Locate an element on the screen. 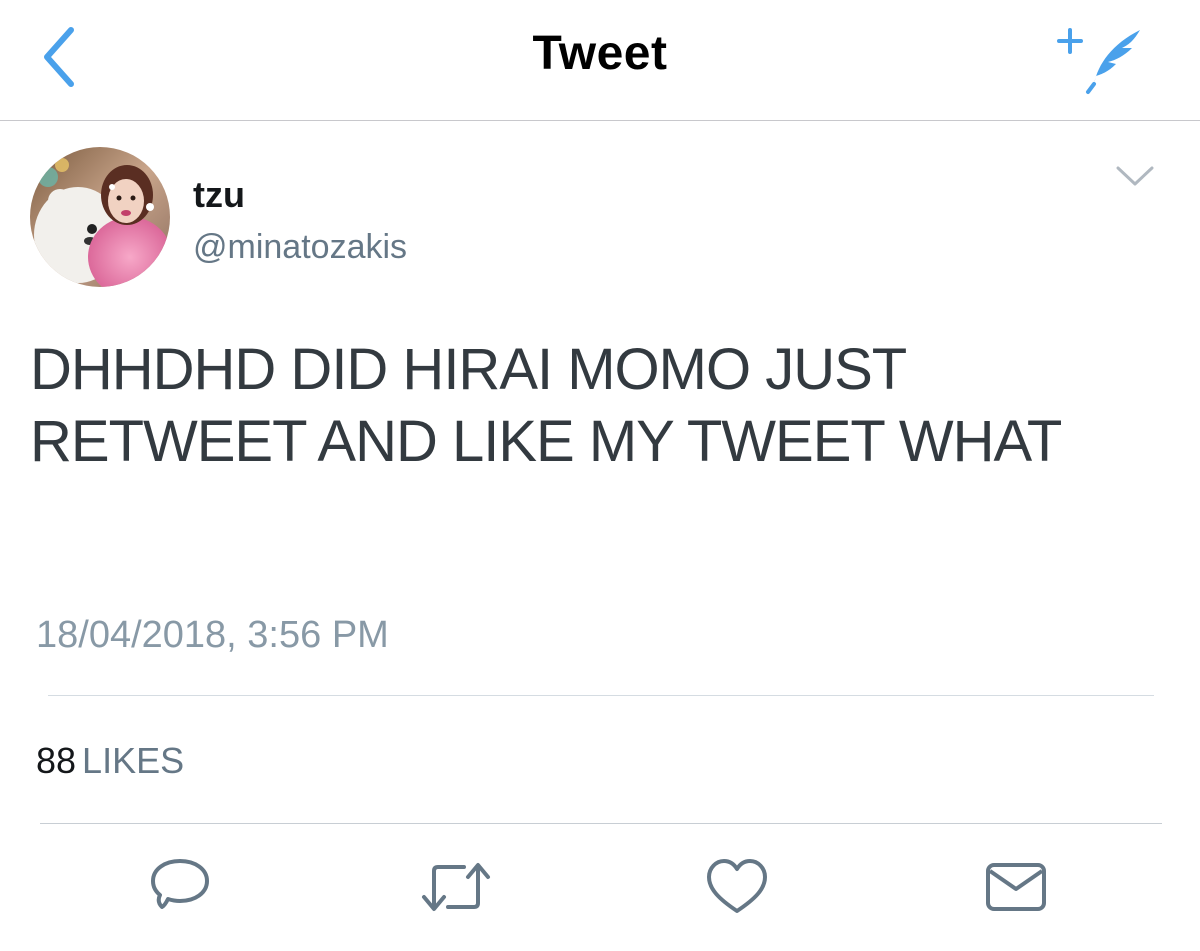  envelope-icon is located at coordinates (1016, 887).